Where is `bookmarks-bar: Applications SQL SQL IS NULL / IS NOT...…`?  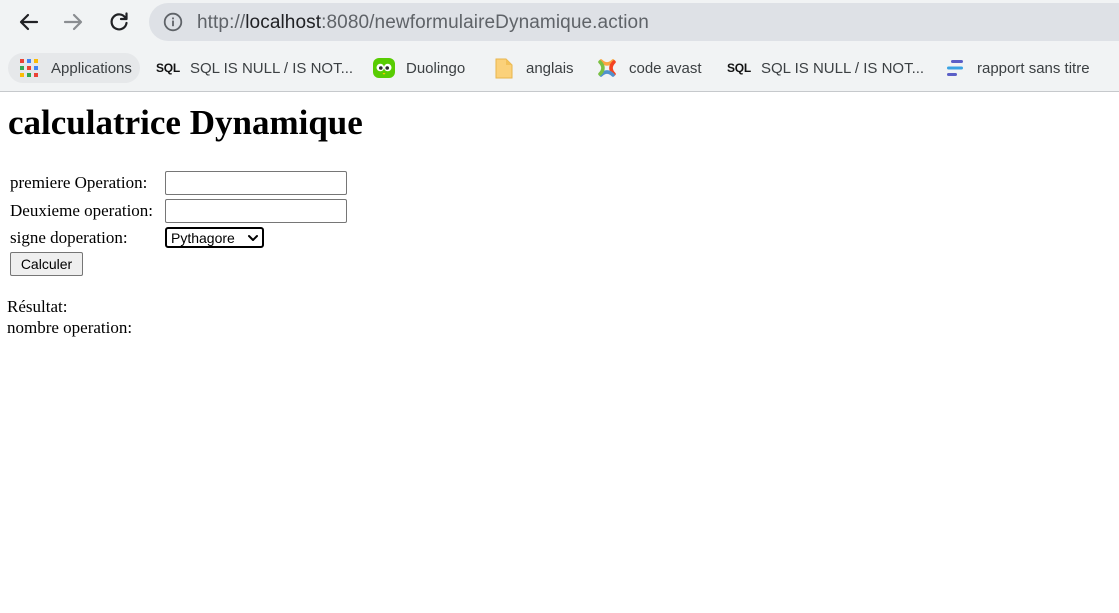
bookmarks-bar: Applications SQL SQL IS NULL / IS NOT...… is located at coordinates (559, 68).